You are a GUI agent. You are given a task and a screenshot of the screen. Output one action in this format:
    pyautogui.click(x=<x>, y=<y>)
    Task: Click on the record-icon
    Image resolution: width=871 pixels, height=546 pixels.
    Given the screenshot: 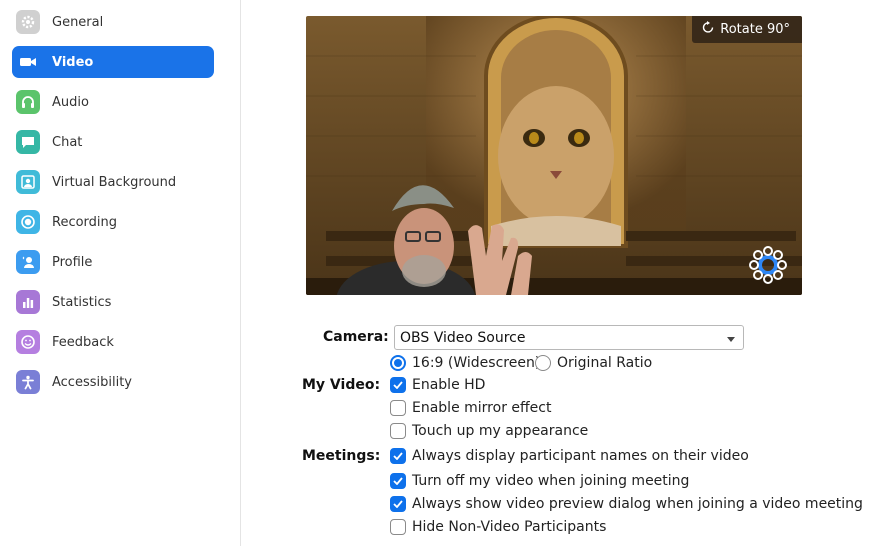 What is the action you would take?
    pyautogui.click(x=28, y=222)
    